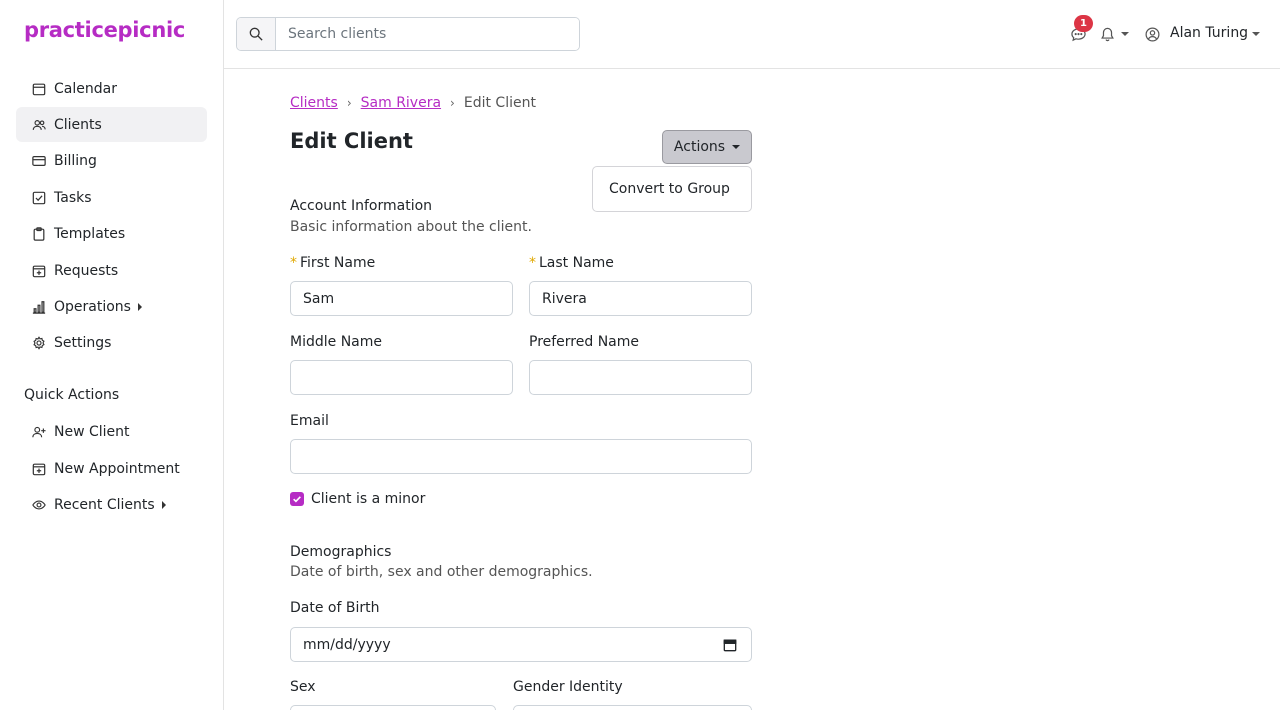 The width and height of the screenshot is (1280, 710). I want to click on dob-label: Date of Birth, so click(335, 608).